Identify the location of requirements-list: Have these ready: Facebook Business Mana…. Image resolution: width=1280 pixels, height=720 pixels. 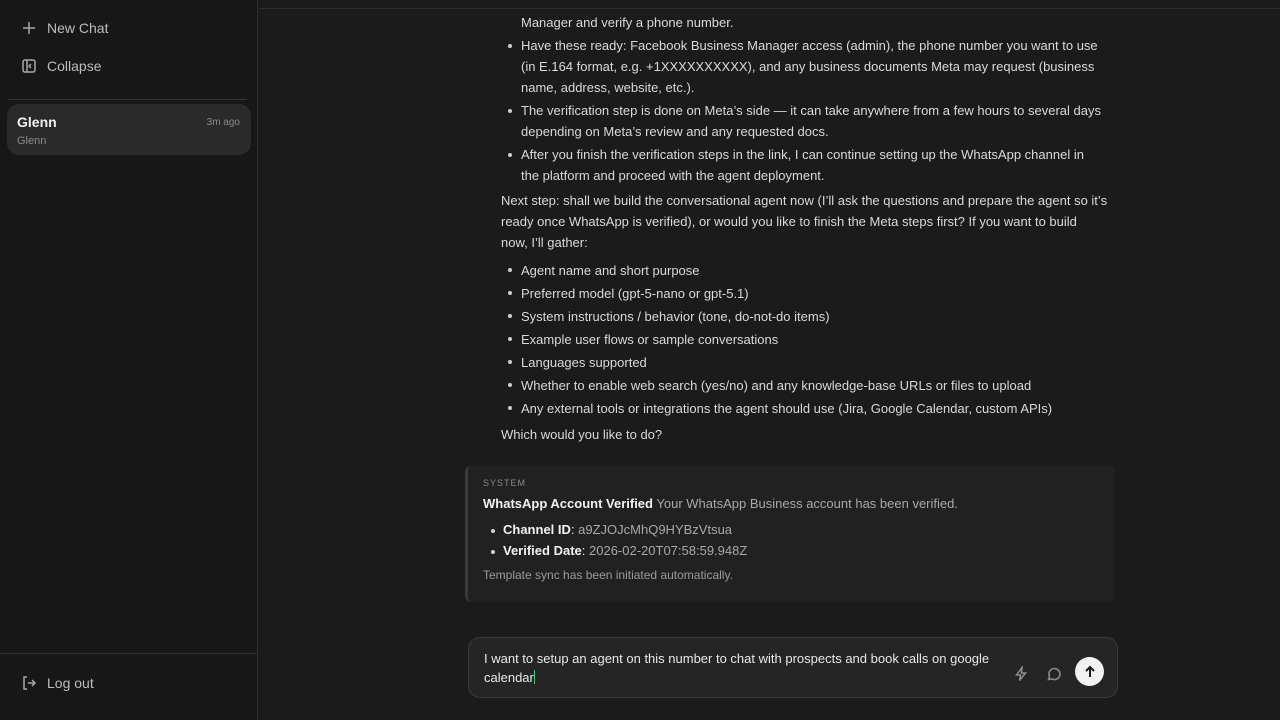
(811, 110).